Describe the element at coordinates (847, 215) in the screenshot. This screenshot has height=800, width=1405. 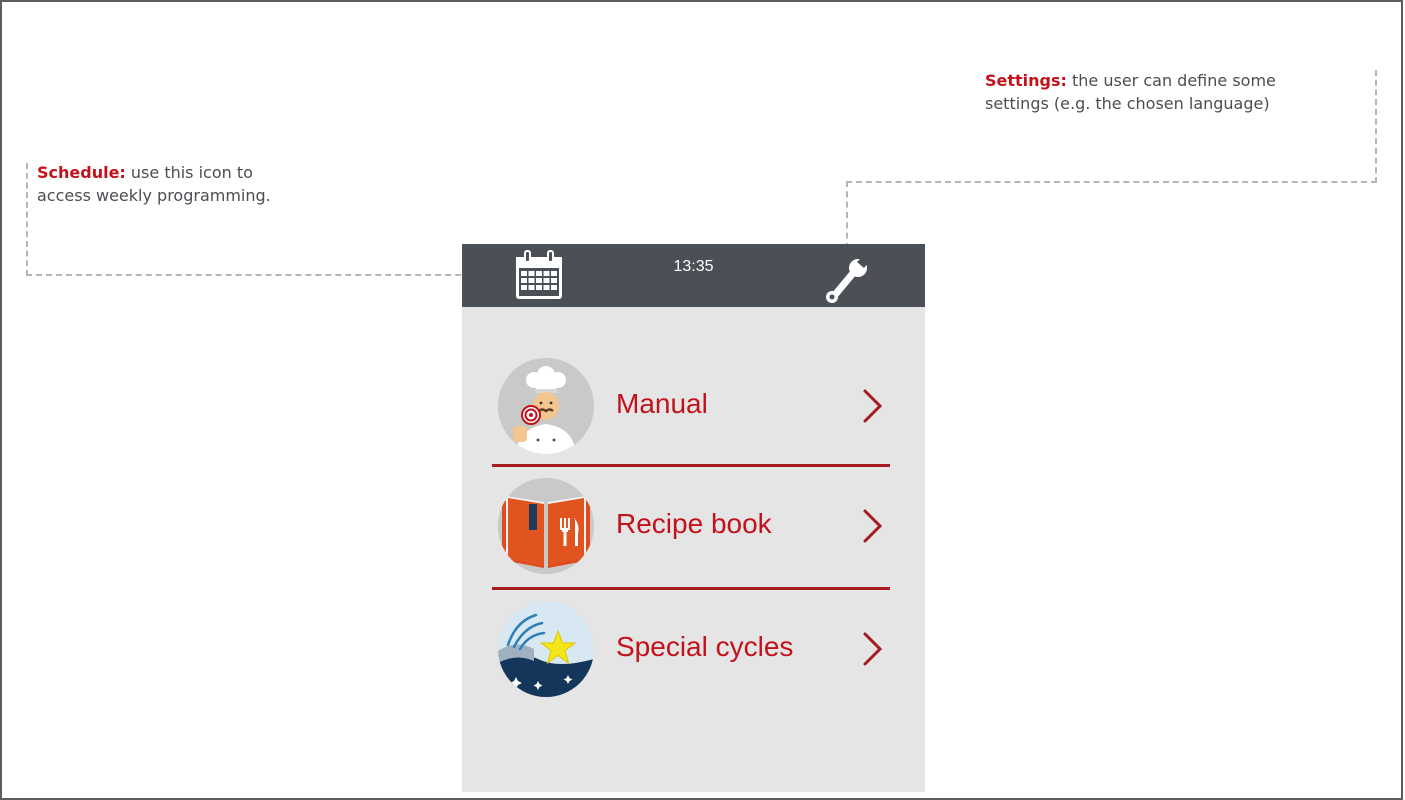
I see `settings-leader-down` at that location.